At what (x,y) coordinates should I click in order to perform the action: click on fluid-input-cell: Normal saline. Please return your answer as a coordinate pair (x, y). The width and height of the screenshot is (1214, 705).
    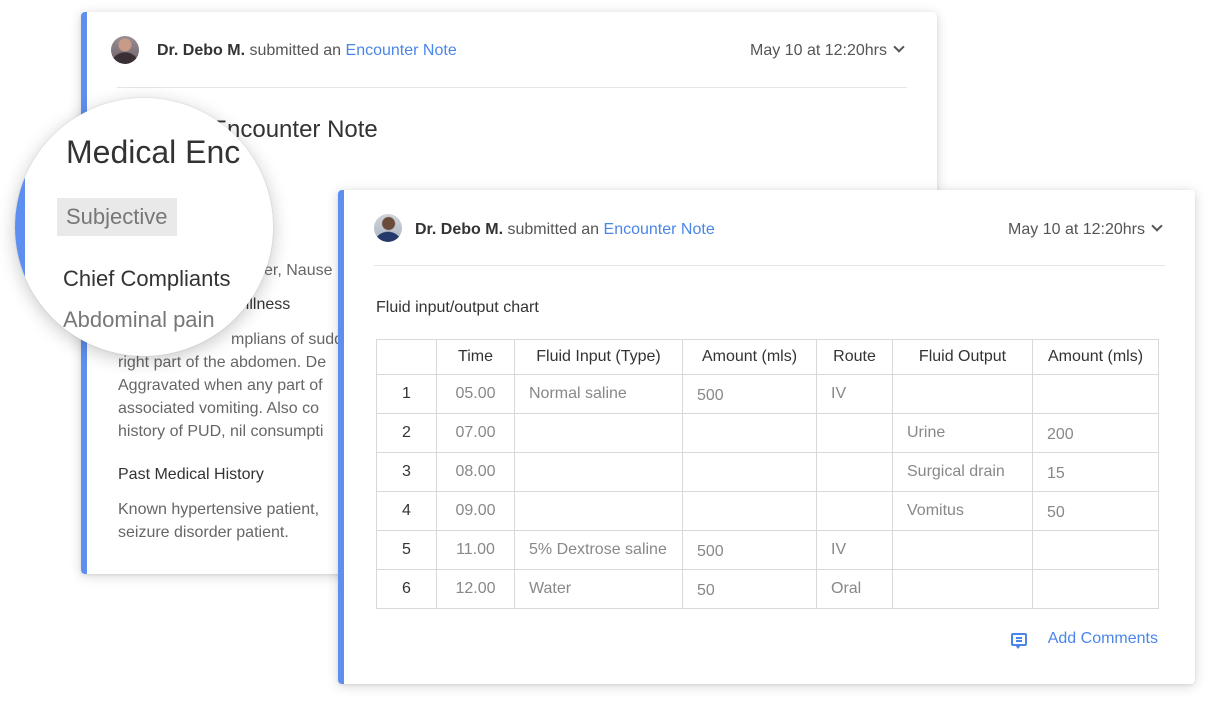
    Looking at the image, I should click on (598, 394).